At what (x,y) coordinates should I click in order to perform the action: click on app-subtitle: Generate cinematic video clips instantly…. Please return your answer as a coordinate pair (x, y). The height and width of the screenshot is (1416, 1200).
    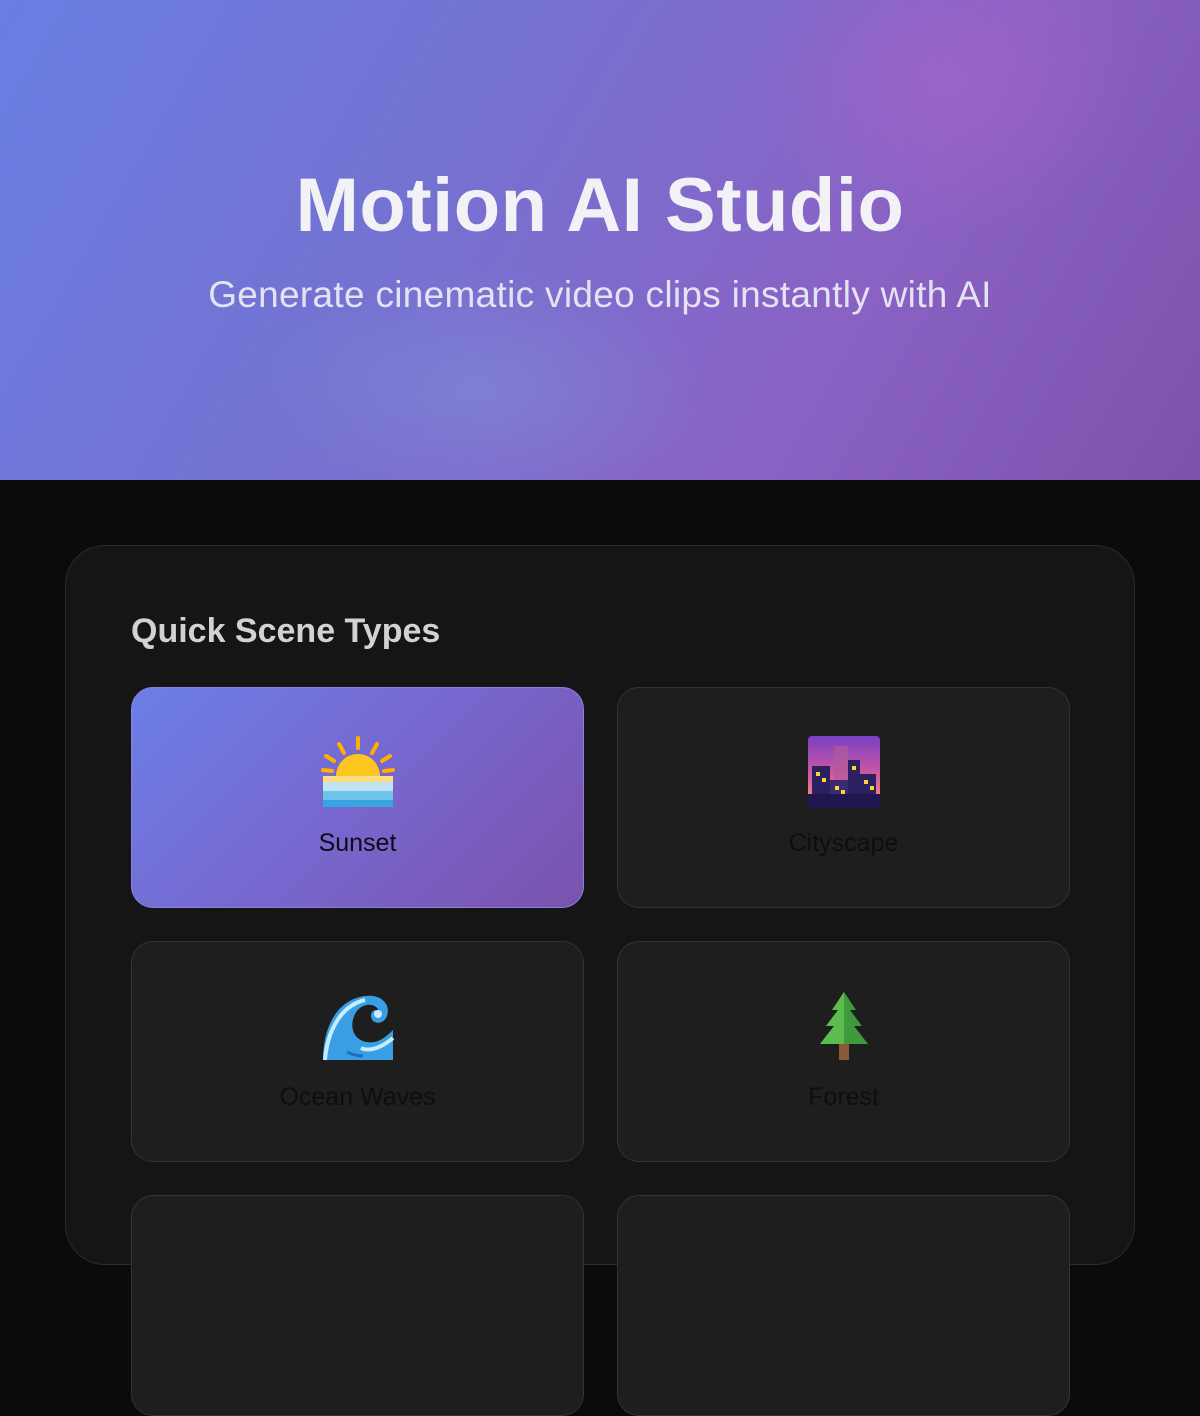
    Looking at the image, I should click on (600, 294).